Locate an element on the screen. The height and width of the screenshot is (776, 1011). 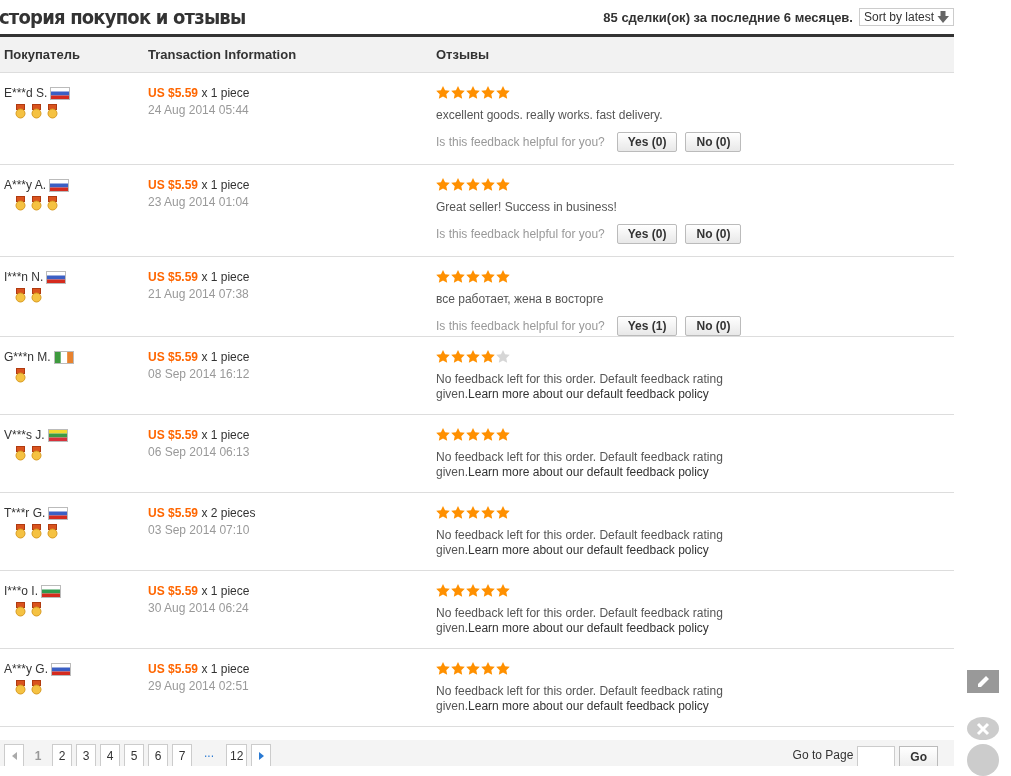
transaction-date: 24 Aug 2014 05:44 is located at coordinates (199, 110).